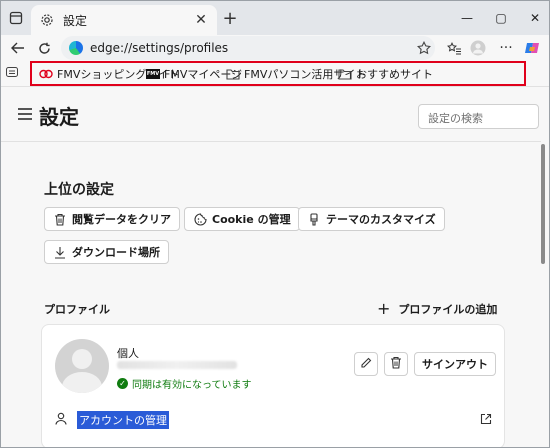 This screenshot has width=550, height=448. I want to click on top-settings-title: 上位の設定, so click(79, 190).